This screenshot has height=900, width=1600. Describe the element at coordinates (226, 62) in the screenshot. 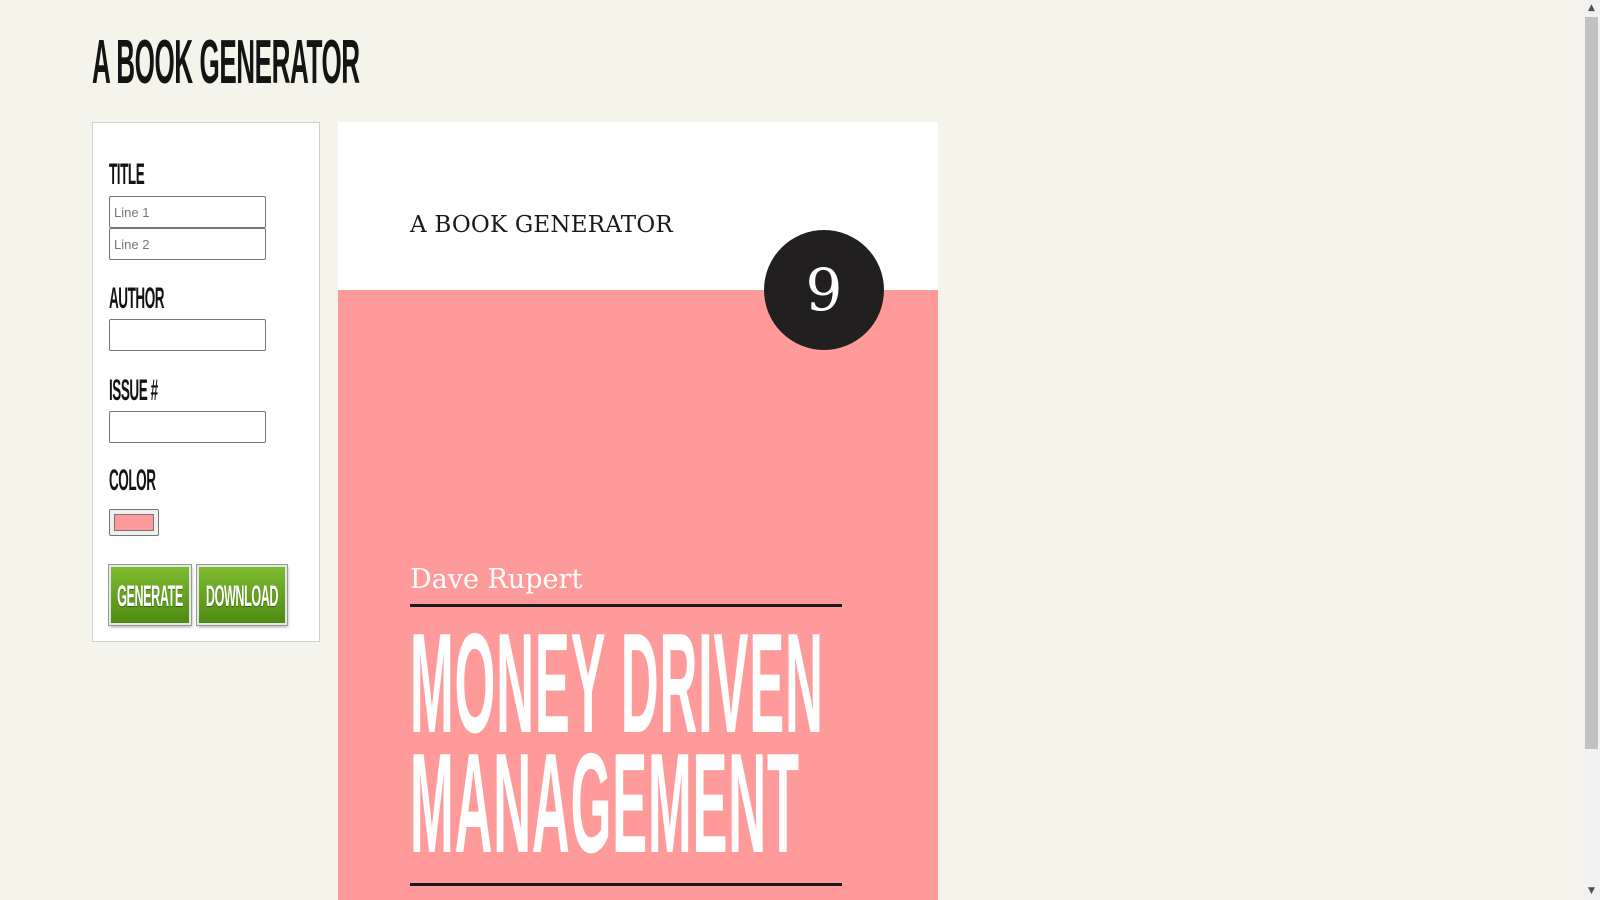

I see `app-title: A BOOK GENERATOR` at that location.